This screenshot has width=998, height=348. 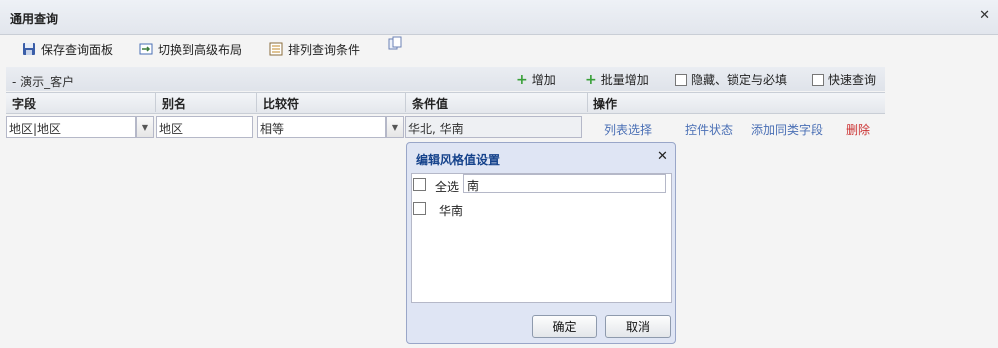 What do you see at coordinates (324, 49) in the screenshot?
I see `sort-conditions-label: 排列查询条件` at bounding box center [324, 49].